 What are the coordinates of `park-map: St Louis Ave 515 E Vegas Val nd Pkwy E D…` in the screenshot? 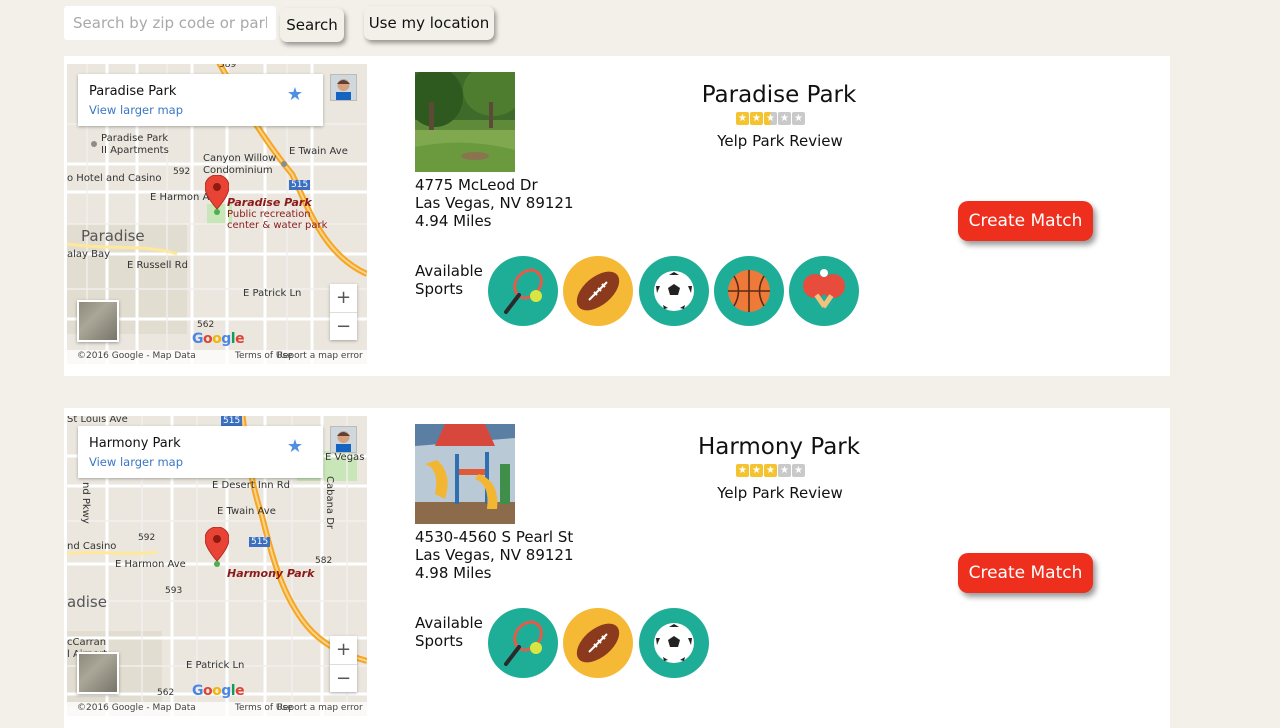 It's located at (217, 566).